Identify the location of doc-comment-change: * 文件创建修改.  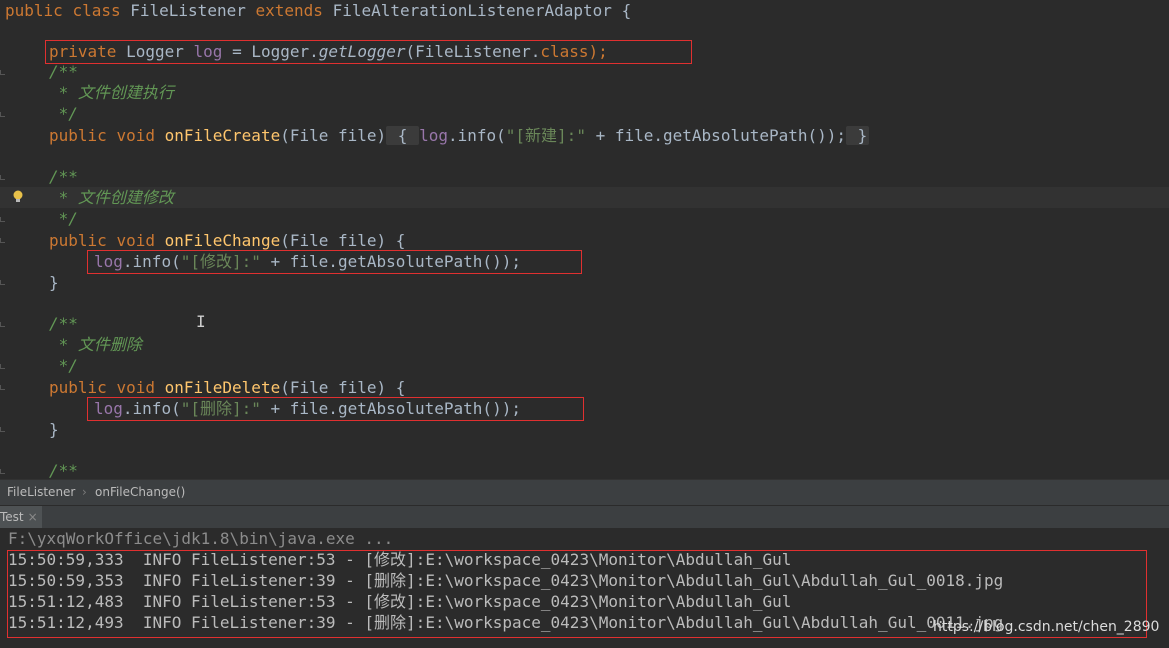
(111, 197).